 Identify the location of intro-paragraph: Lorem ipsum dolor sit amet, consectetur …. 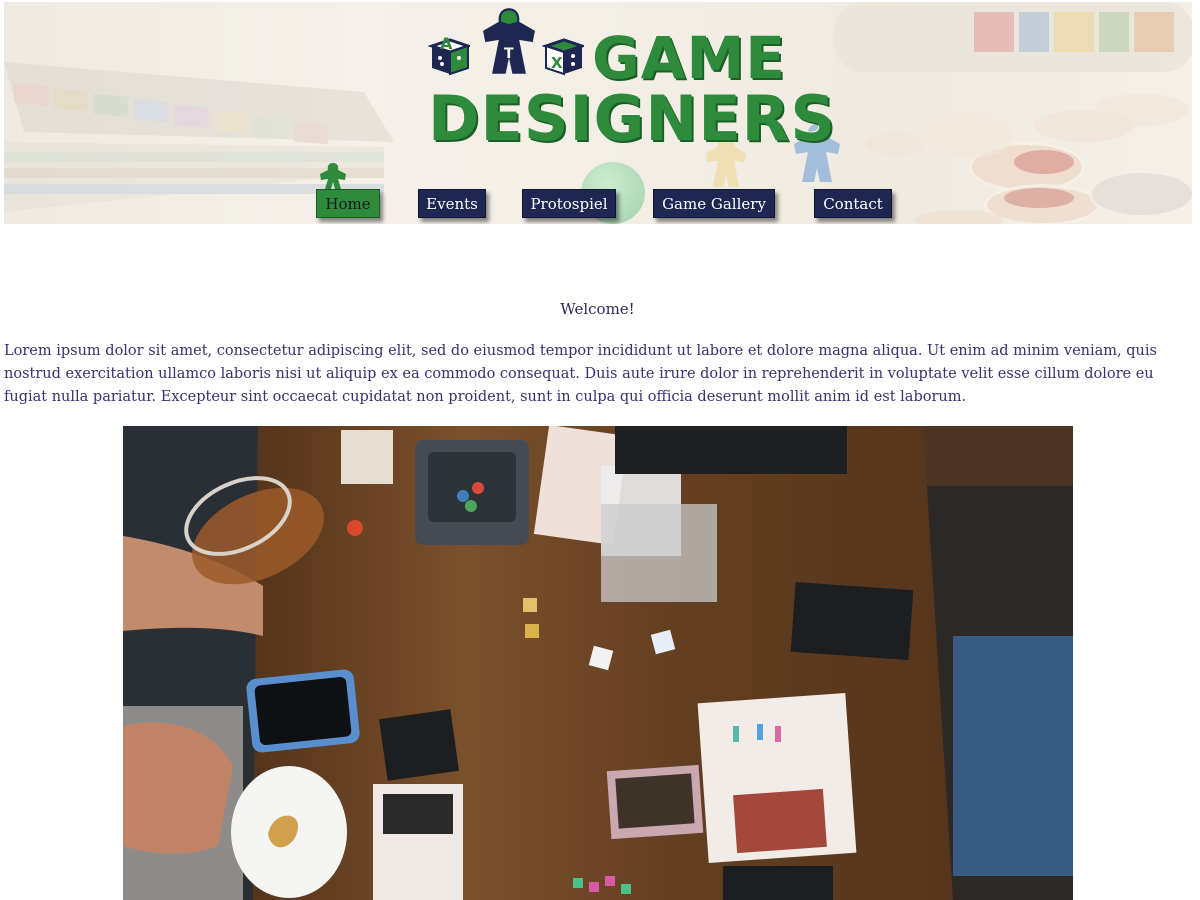
(580, 374).